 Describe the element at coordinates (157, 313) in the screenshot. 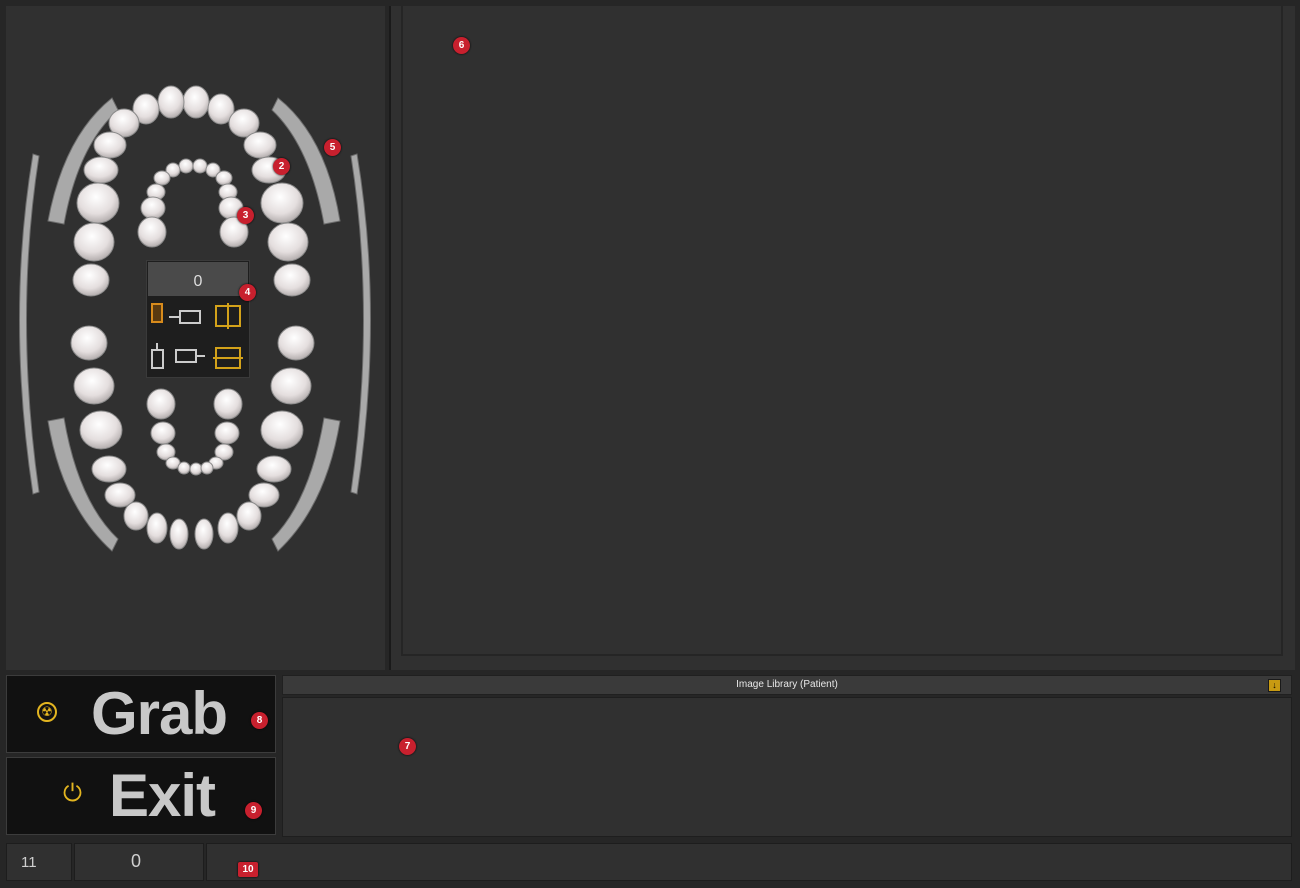

I see `sensor-portrait-icon` at that location.